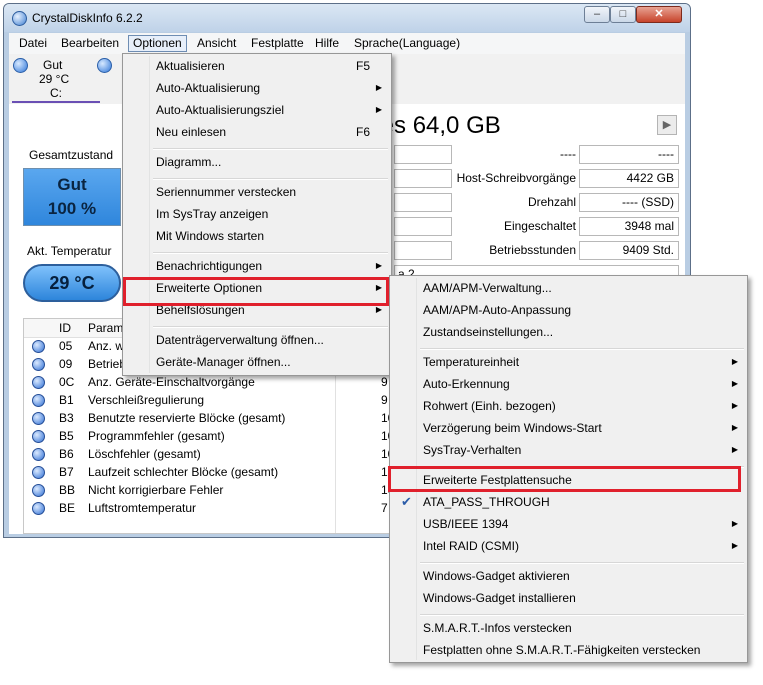 The image size is (763, 685). What do you see at coordinates (327, 43) in the screenshot?
I see `menu-hilfe: Hilfe` at bounding box center [327, 43].